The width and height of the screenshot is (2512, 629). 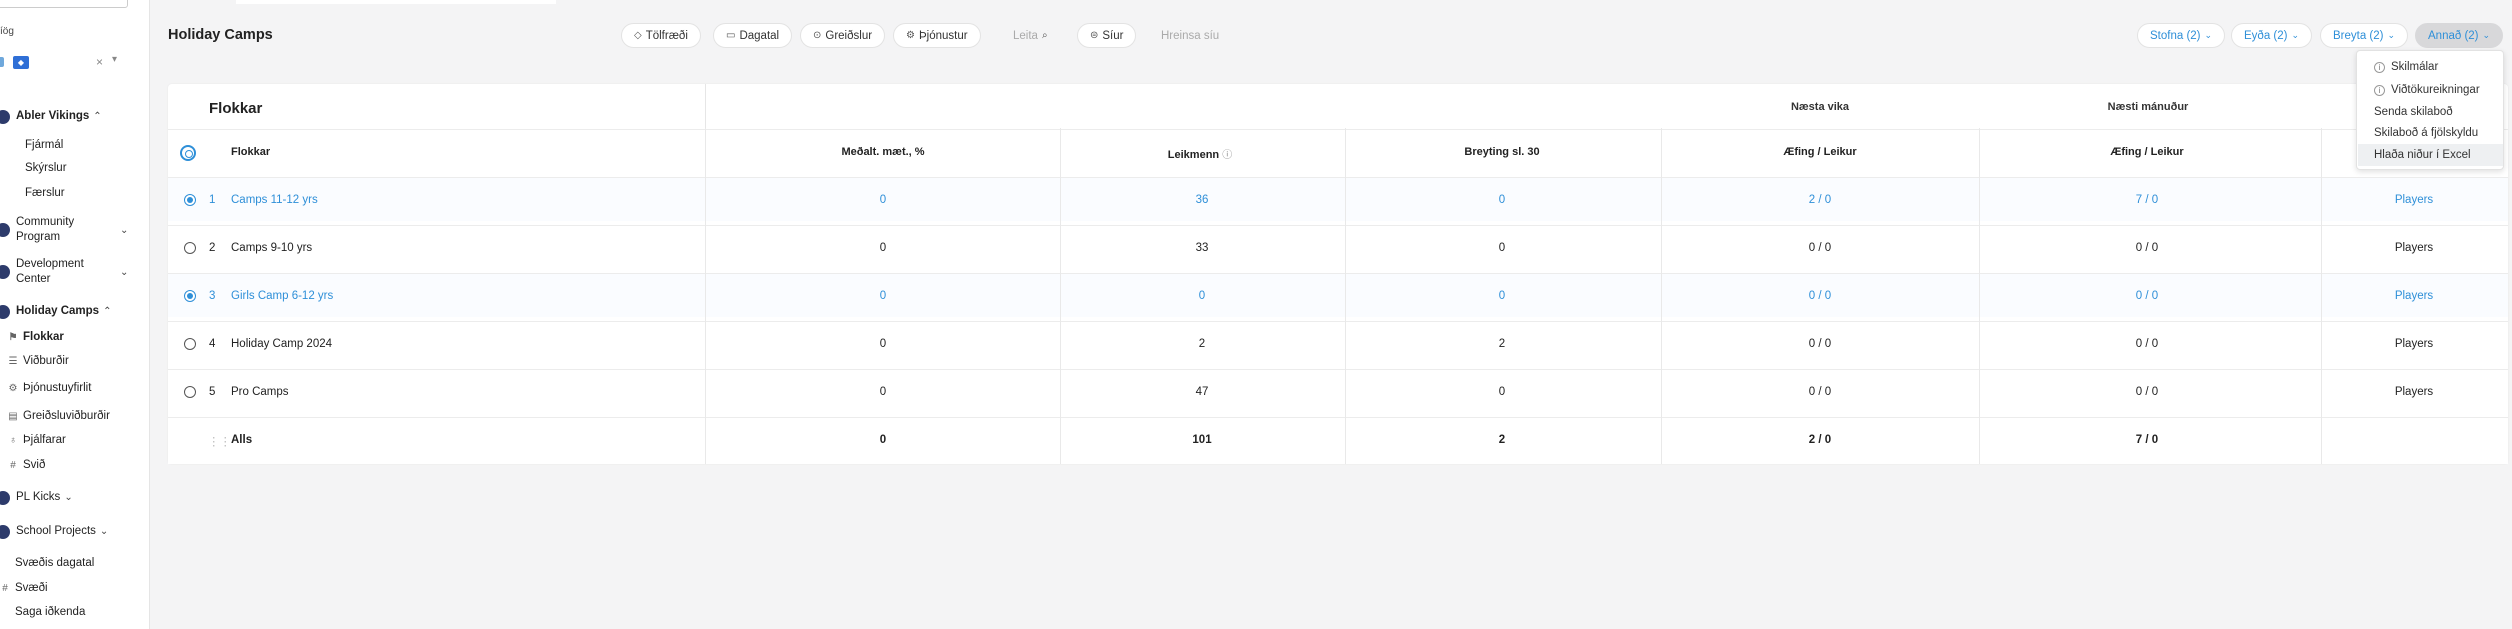 What do you see at coordinates (188, 153) in the screenshot?
I see `settings-icon` at bounding box center [188, 153].